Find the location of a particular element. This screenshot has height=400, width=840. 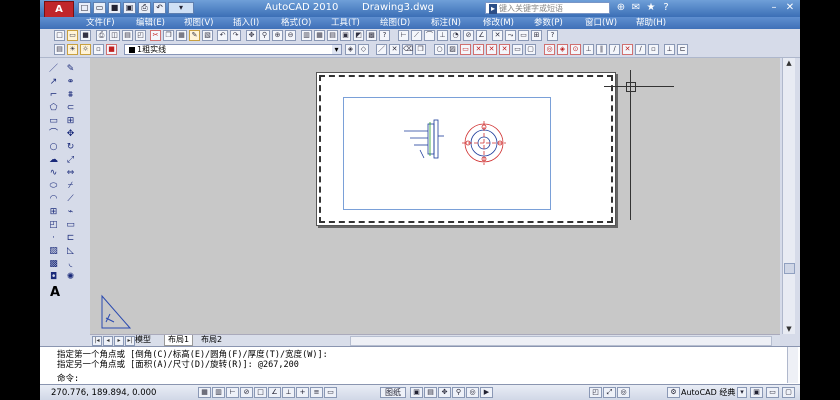

grid-display-icon: ▥ is located at coordinates (218, 392).